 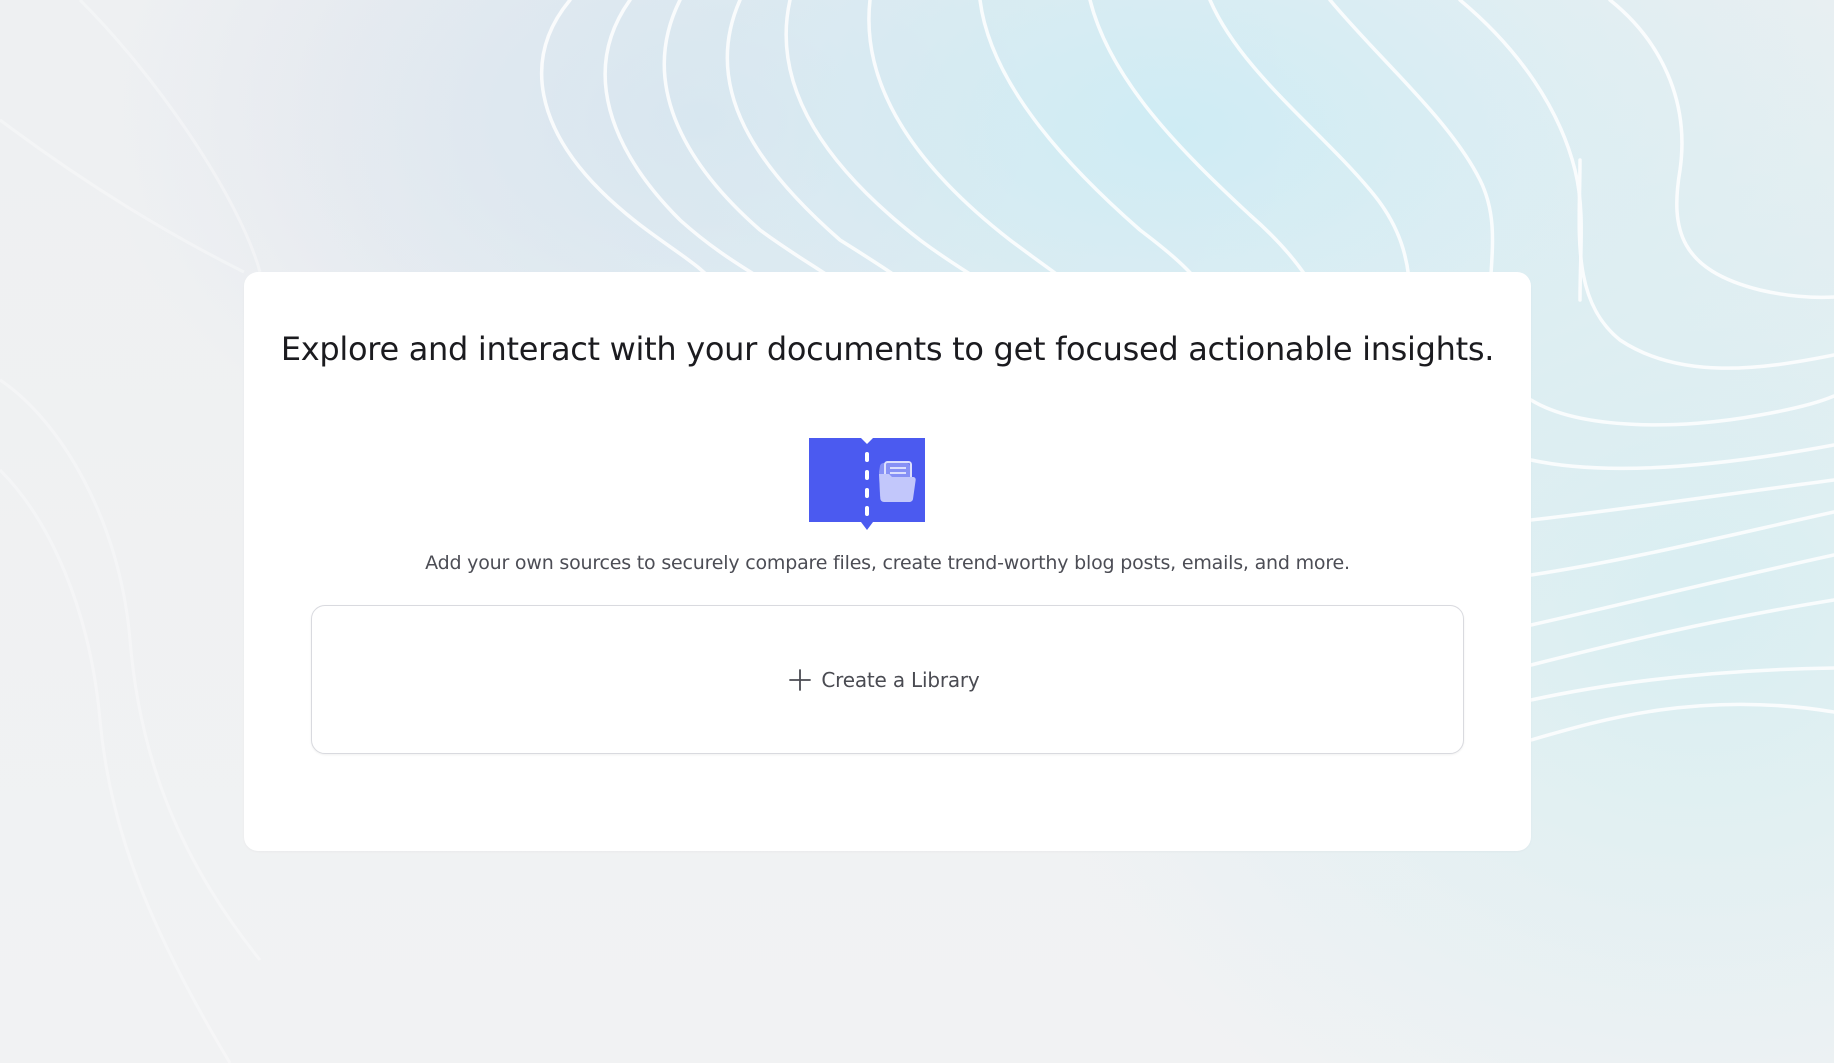 What do you see at coordinates (867, 484) in the screenshot?
I see `book-folder-icon` at bounding box center [867, 484].